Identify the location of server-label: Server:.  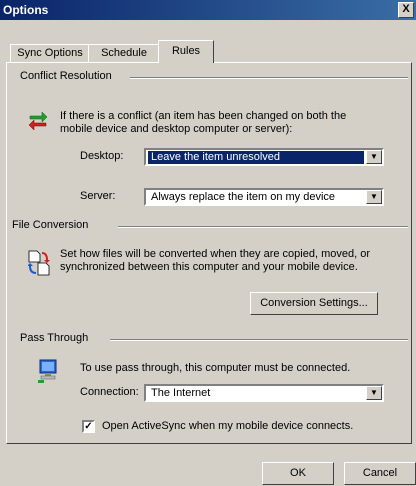
(98, 196).